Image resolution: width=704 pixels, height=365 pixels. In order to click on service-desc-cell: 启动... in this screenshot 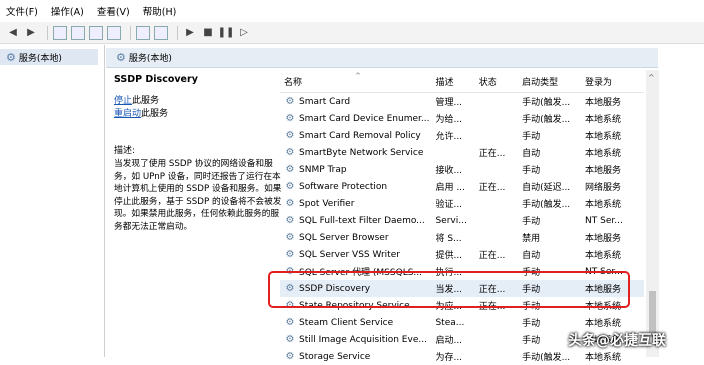, I will do `click(449, 341)`.